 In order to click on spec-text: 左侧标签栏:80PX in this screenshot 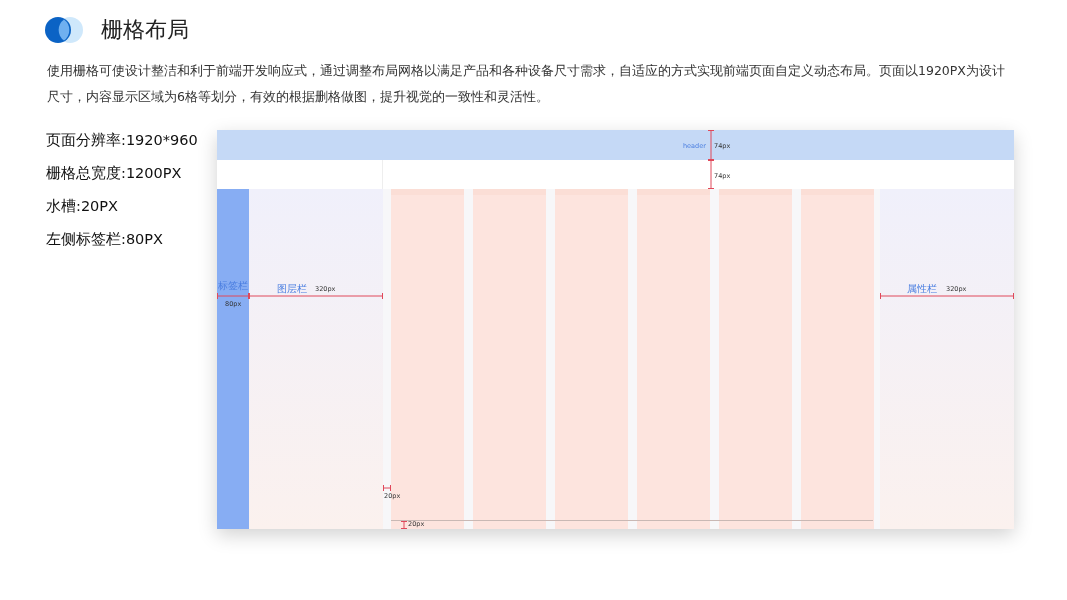, I will do `click(104, 239)`.